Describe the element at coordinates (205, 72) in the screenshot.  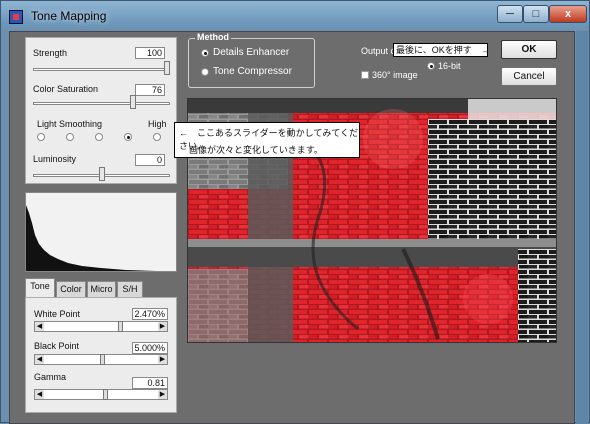
I see `tone-compressor-radio` at that location.